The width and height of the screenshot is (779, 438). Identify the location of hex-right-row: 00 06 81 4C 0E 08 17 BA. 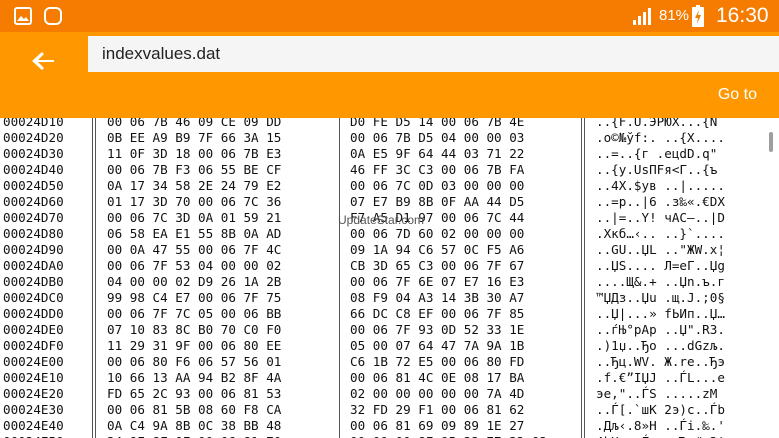
(437, 377).